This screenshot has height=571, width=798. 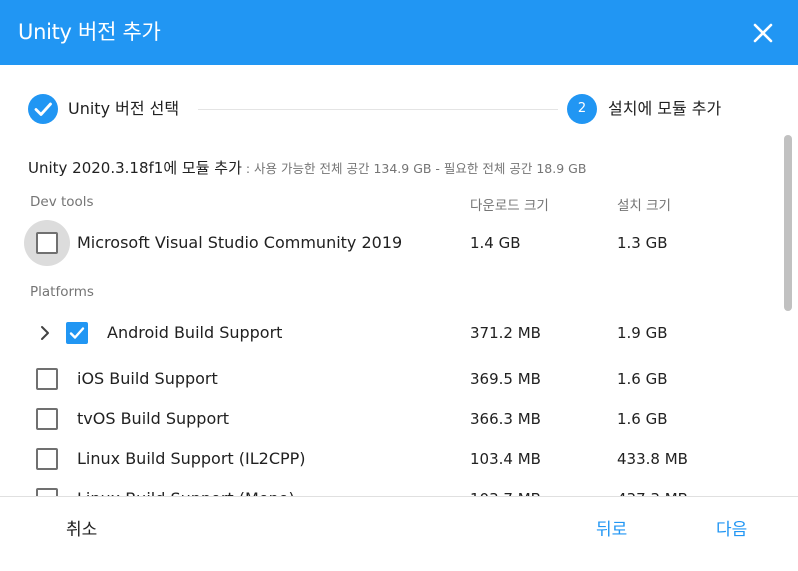 I want to click on checkbox-ios, so click(x=47, y=379).